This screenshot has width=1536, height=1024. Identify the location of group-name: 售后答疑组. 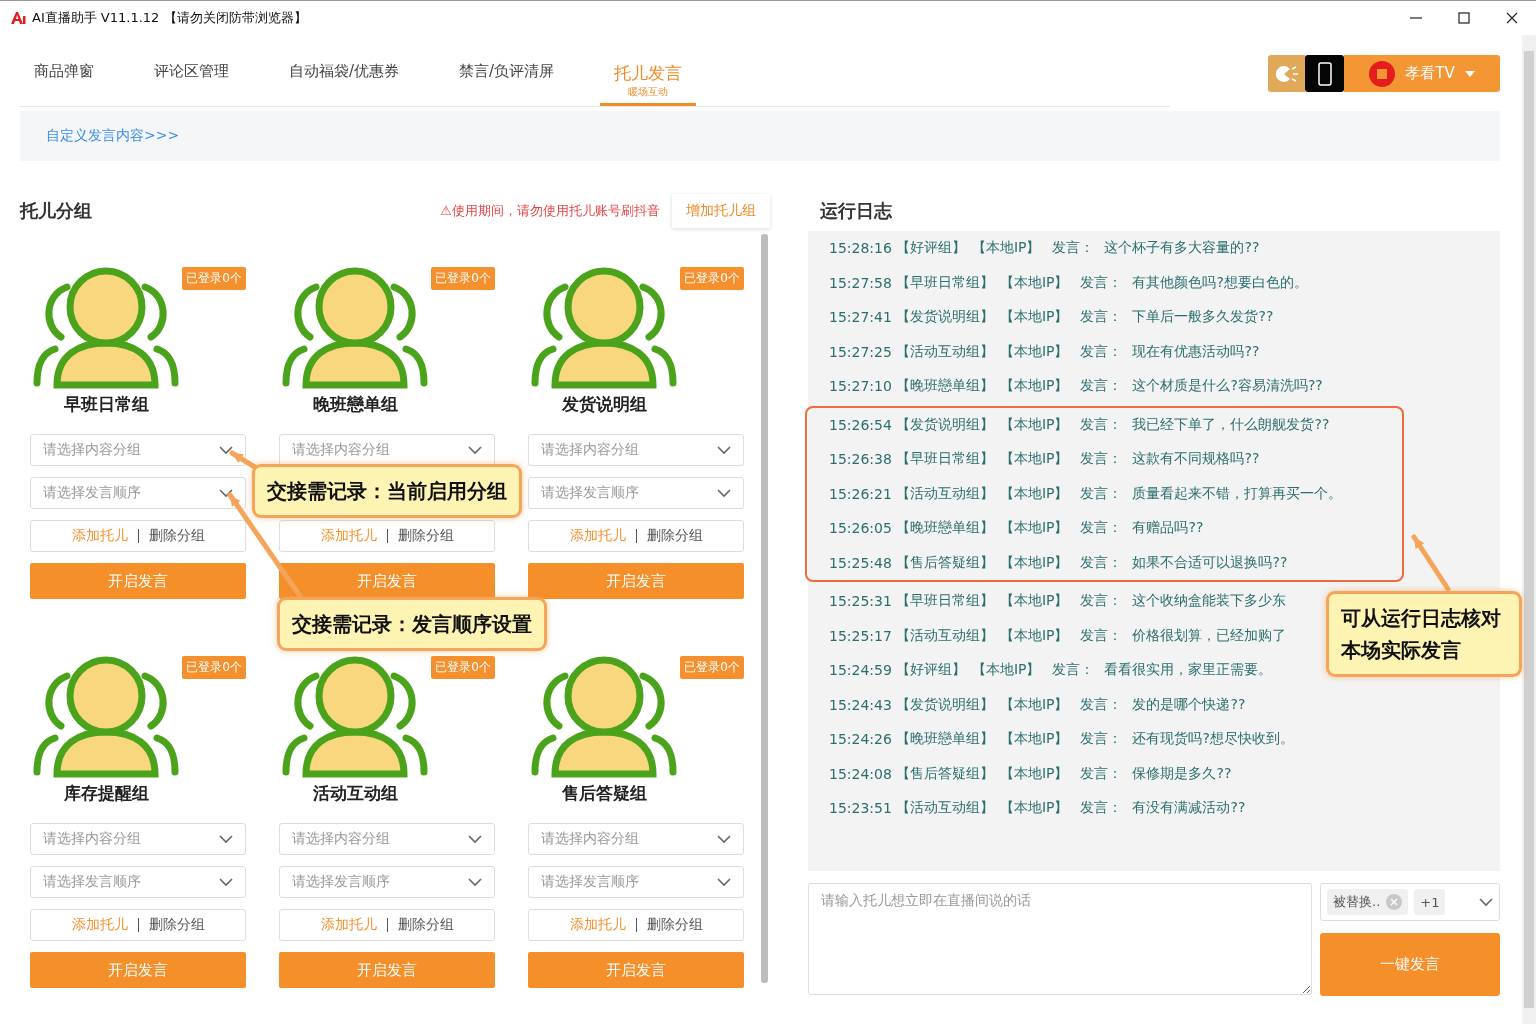
(604, 793).